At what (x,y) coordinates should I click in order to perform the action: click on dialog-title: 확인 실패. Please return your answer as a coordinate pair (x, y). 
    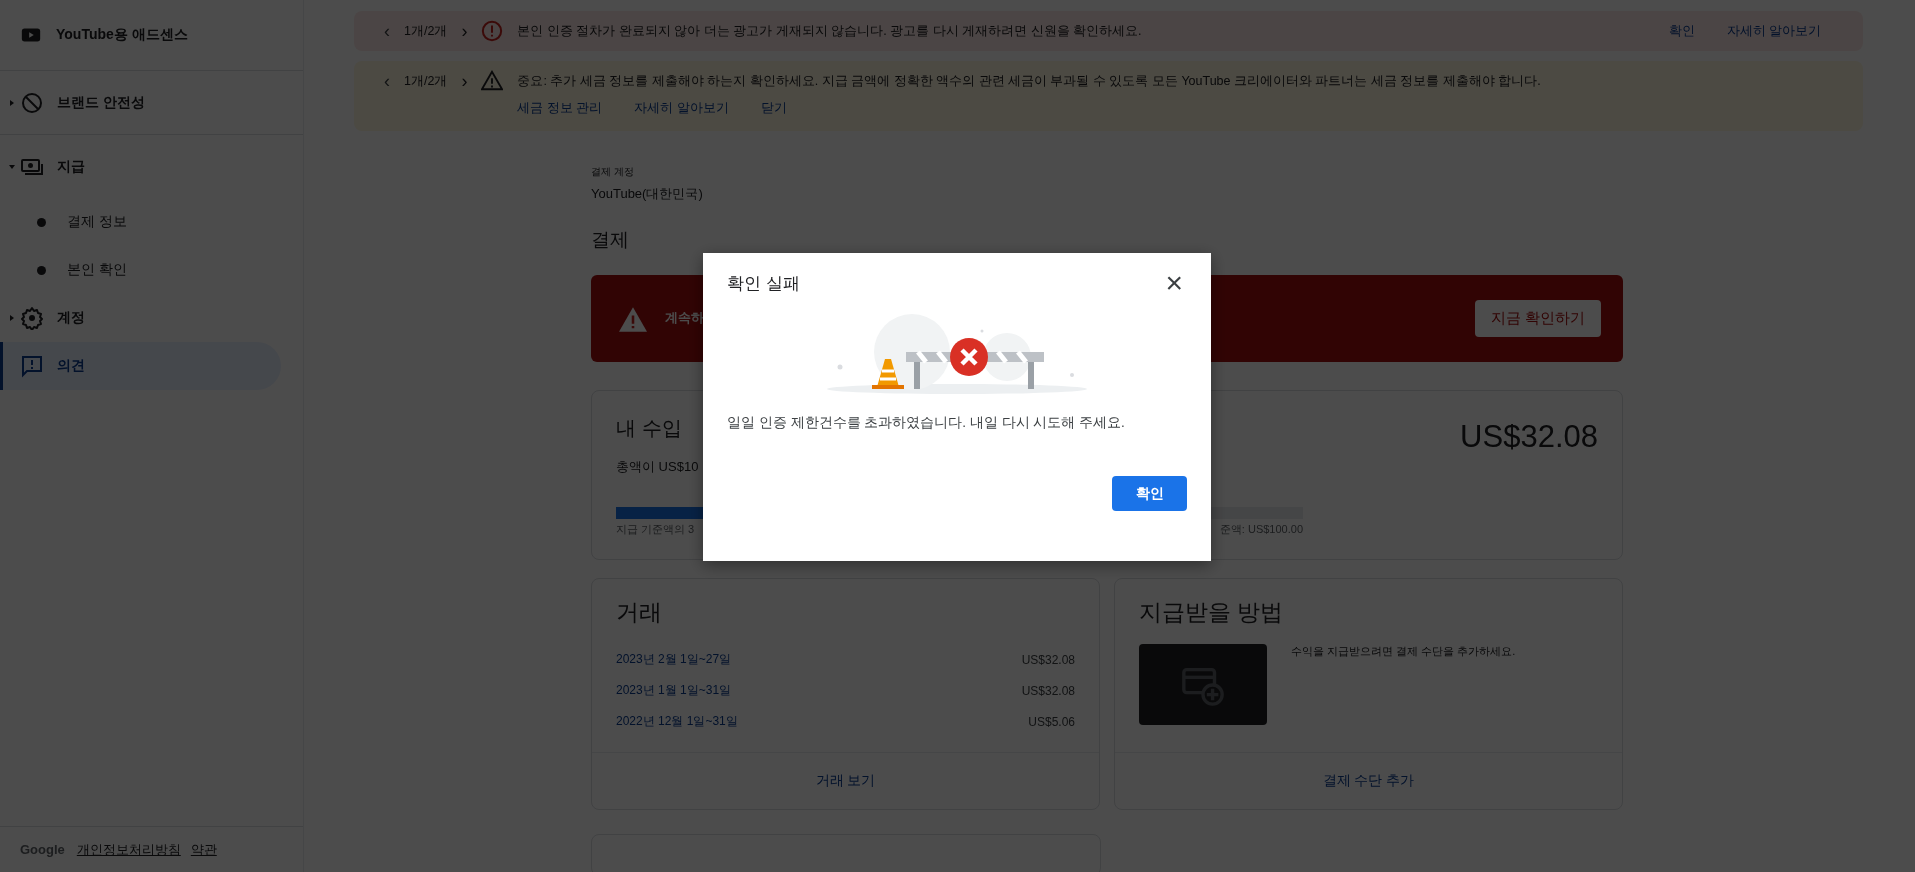
    Looking at the image, I should click on (763, 283).